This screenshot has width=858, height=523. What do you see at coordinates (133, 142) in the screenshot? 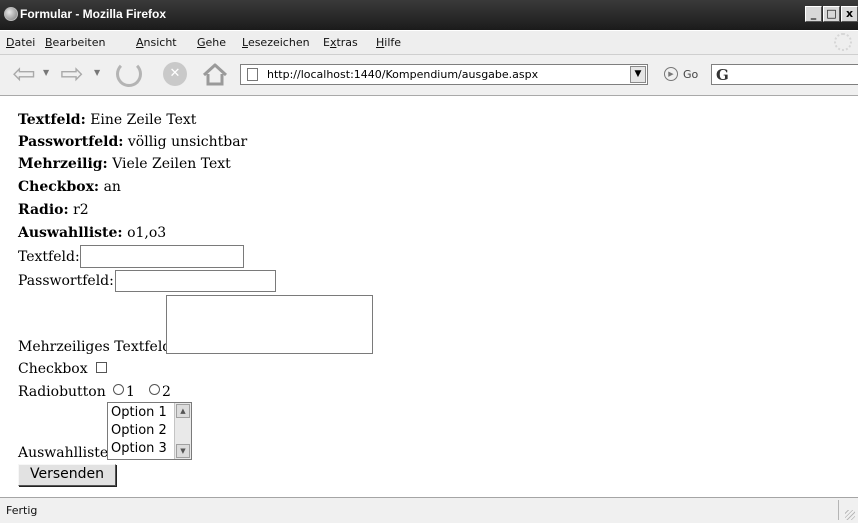
I see `output-passwortfeld: Passwortfeld: völlig unsichtbar` at bounding box center [133, 142].